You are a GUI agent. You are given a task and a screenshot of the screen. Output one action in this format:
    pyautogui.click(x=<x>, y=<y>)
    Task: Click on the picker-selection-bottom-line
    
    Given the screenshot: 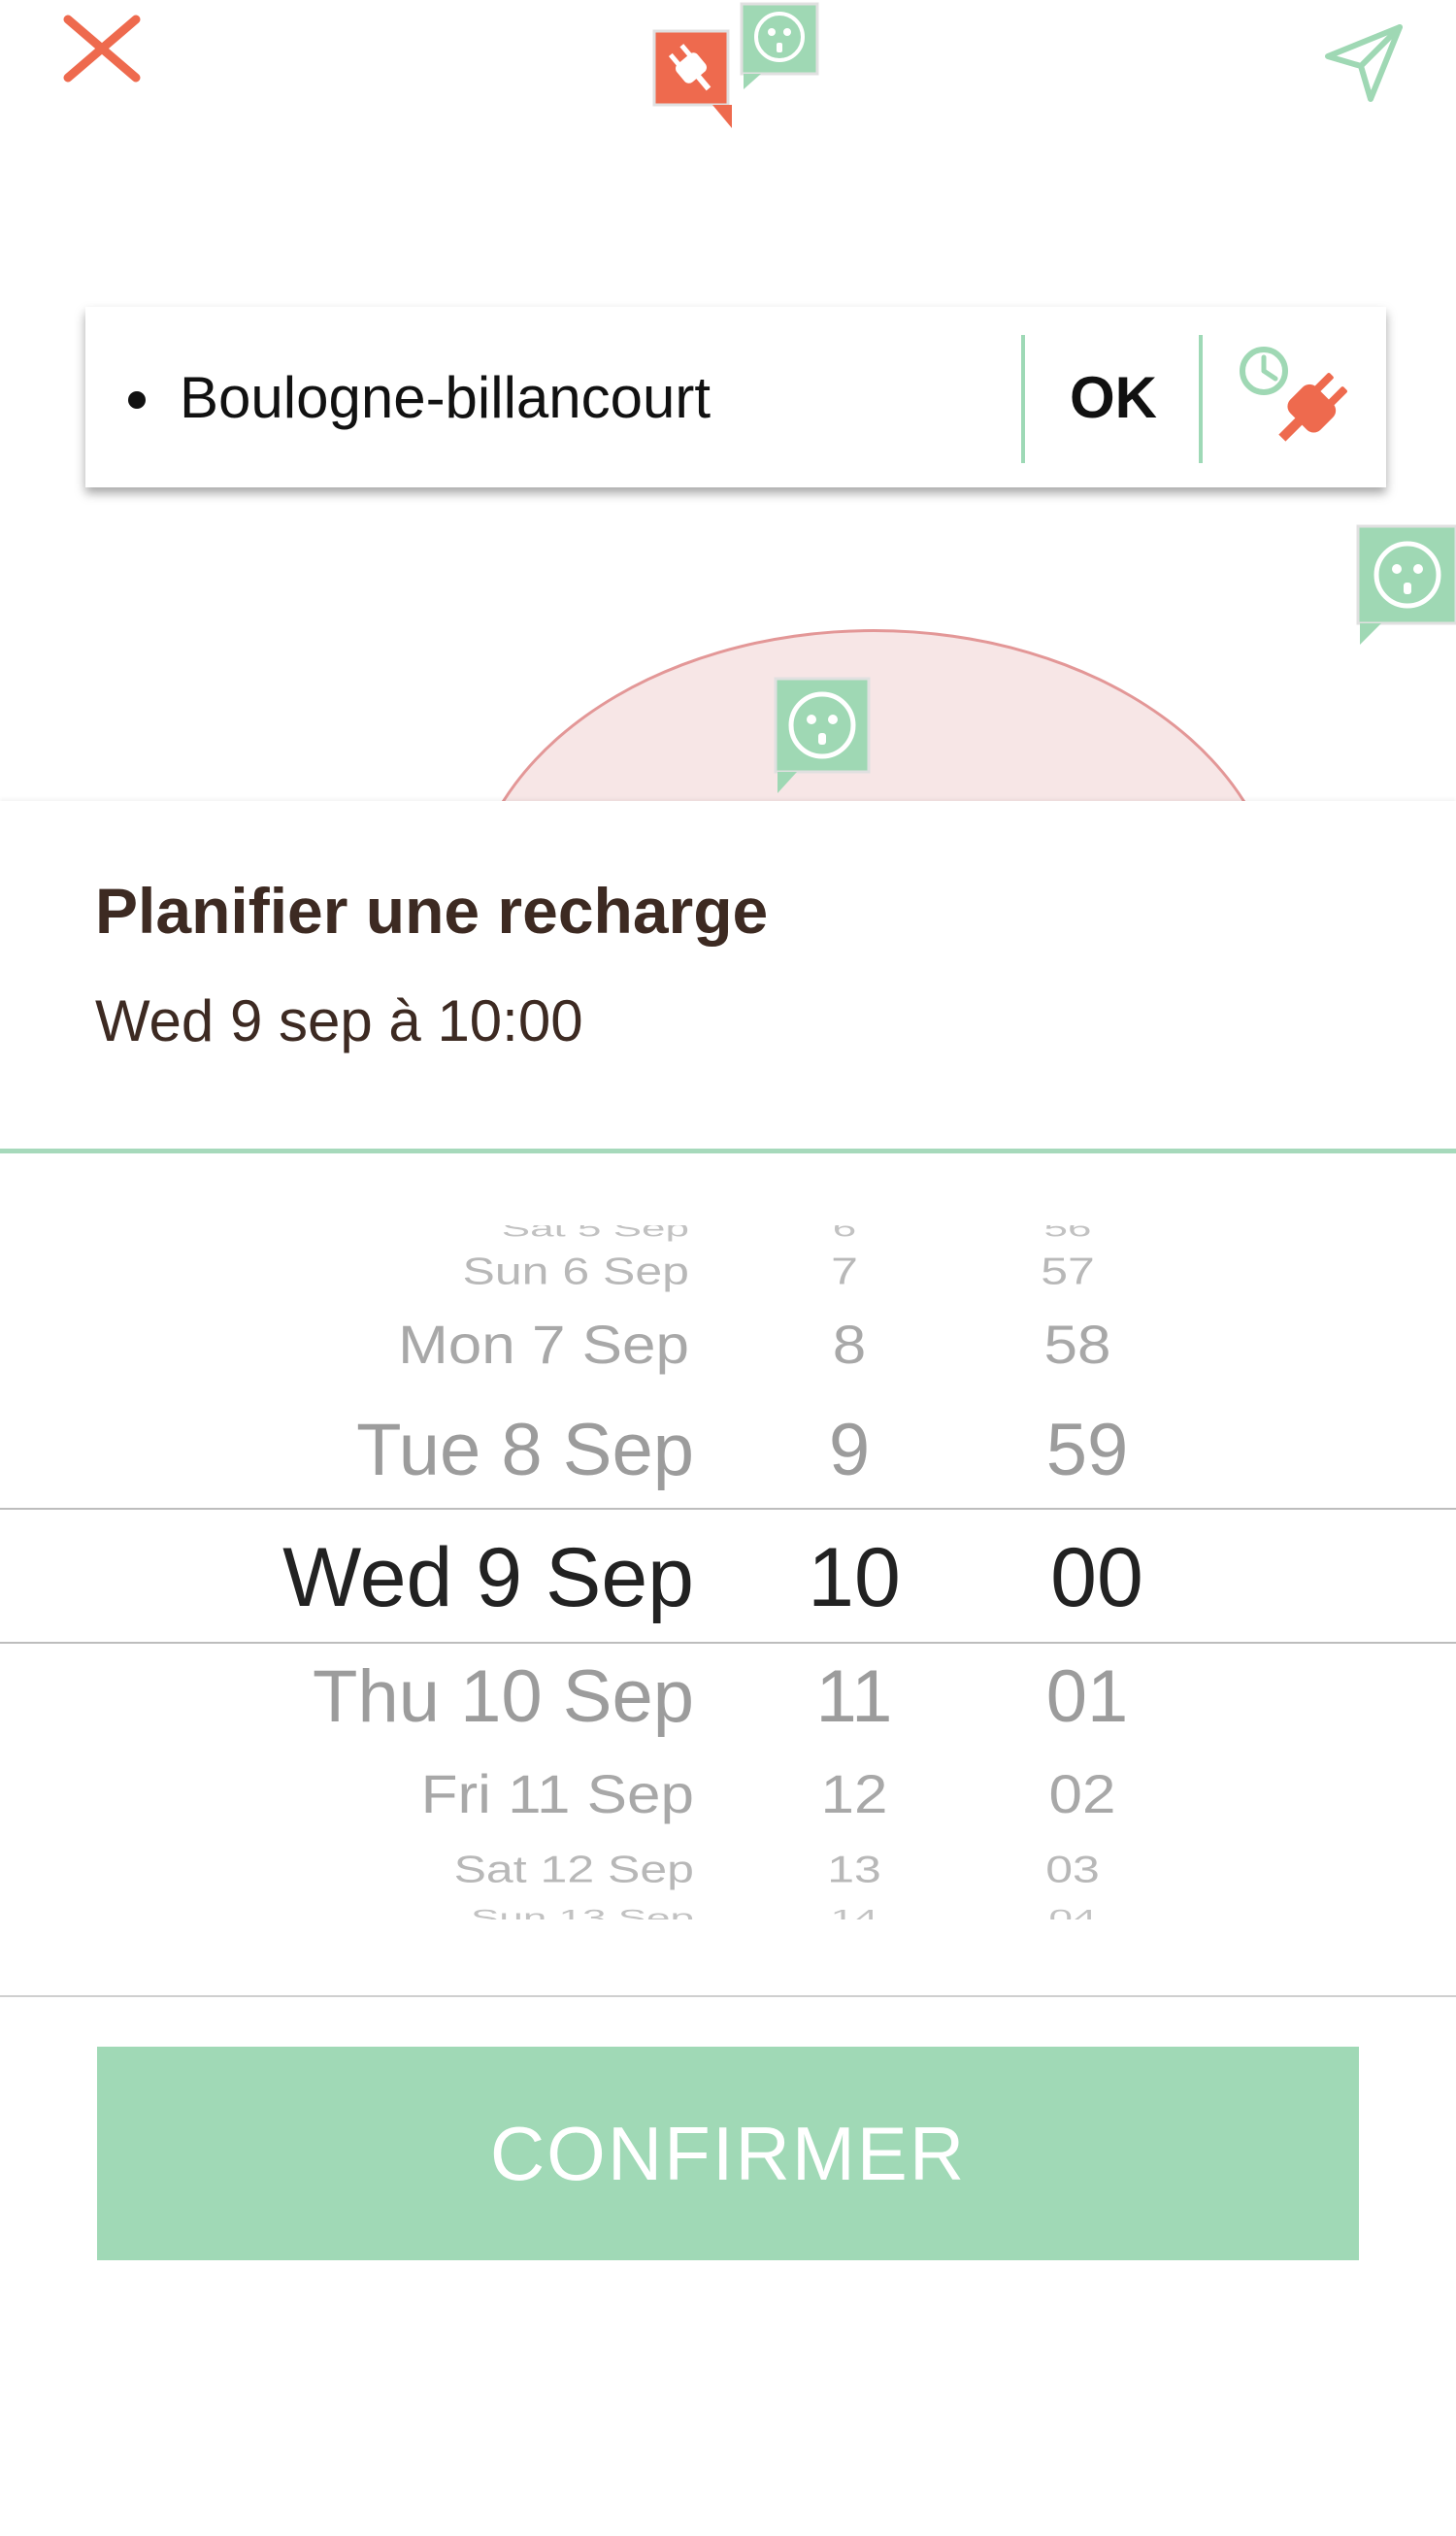 What is the action you would take?
    pyautogui.click(x=728, y=1643)
    